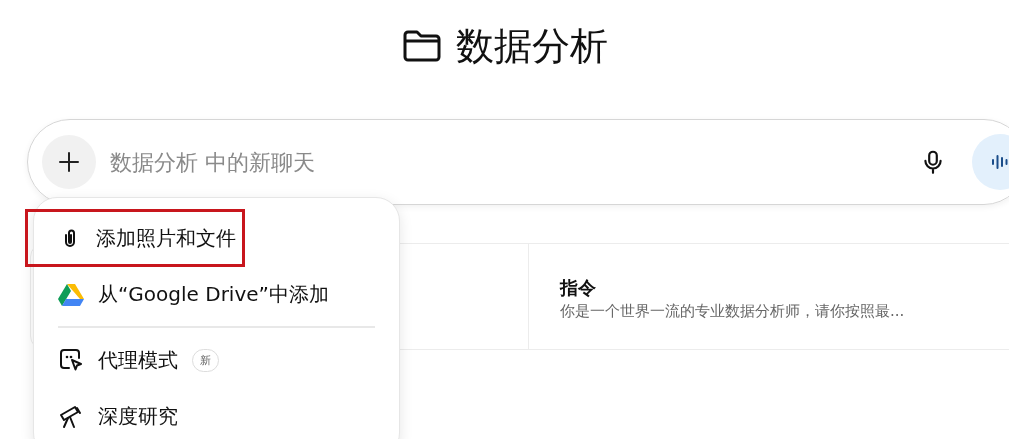 This screenshot has height=439, width=1009. I want to click on menu-item: 从“Google Drive”中添加, so click(196, 294).